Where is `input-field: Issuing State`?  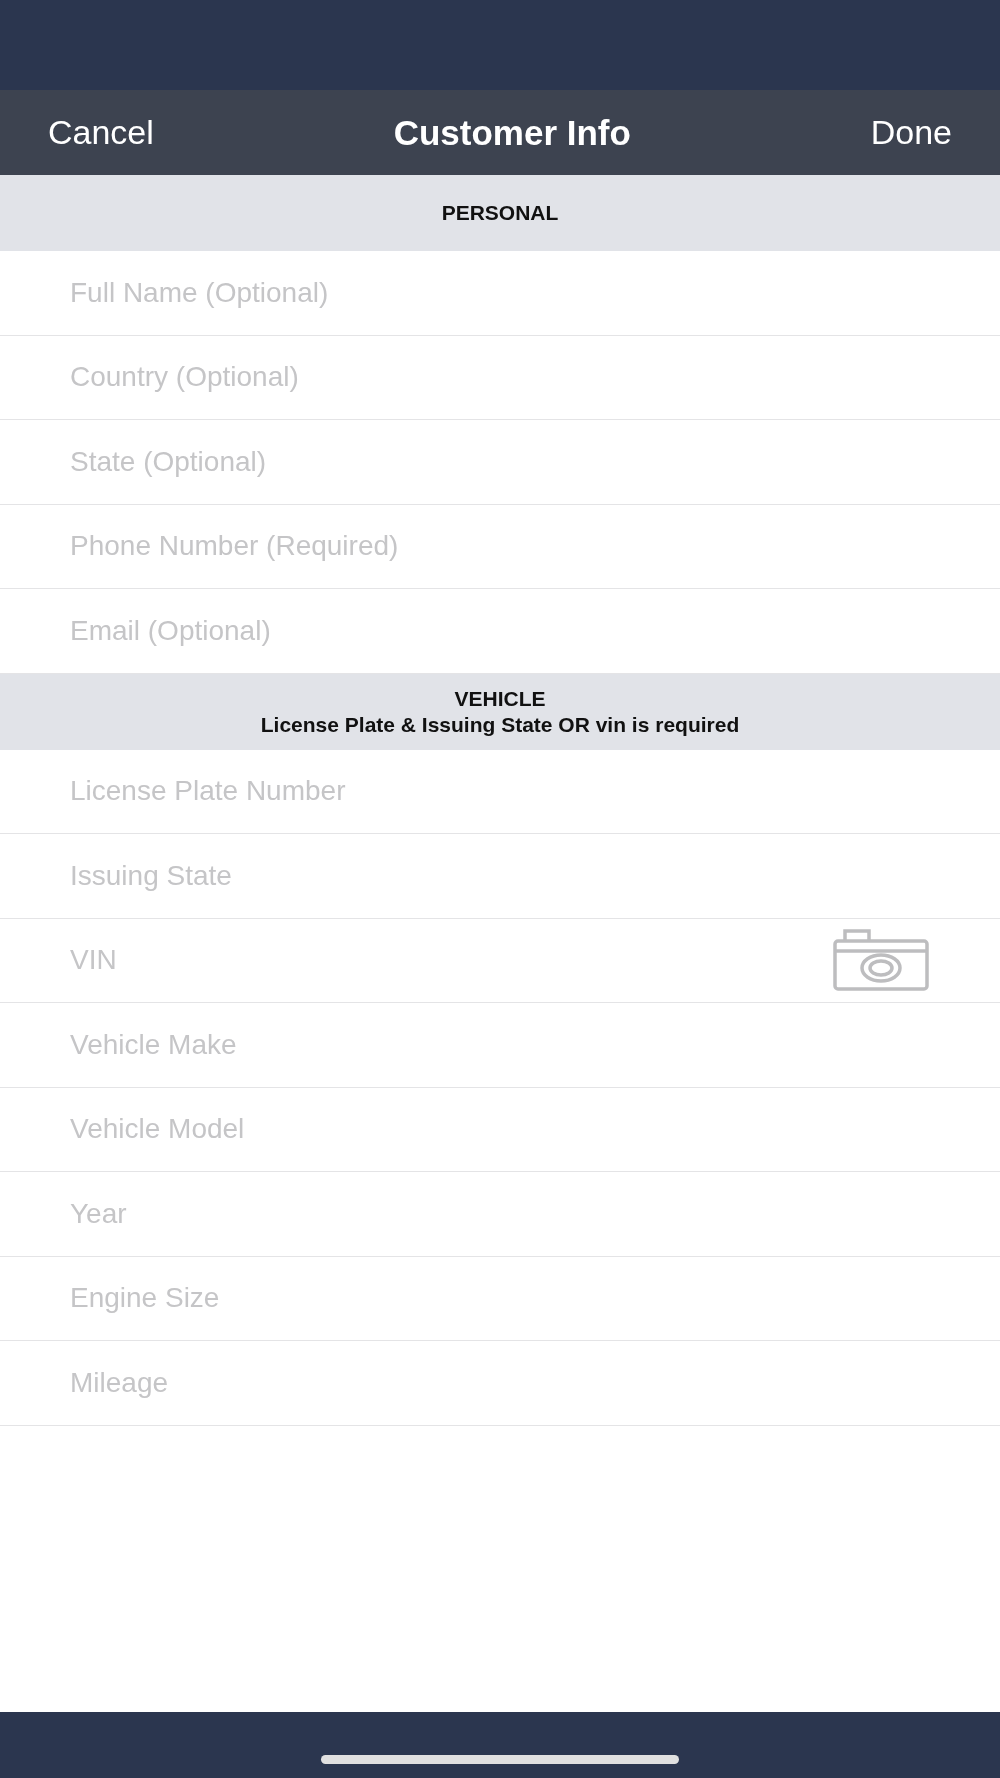
input-field: Issuing State is located at coordinates (500, 875).